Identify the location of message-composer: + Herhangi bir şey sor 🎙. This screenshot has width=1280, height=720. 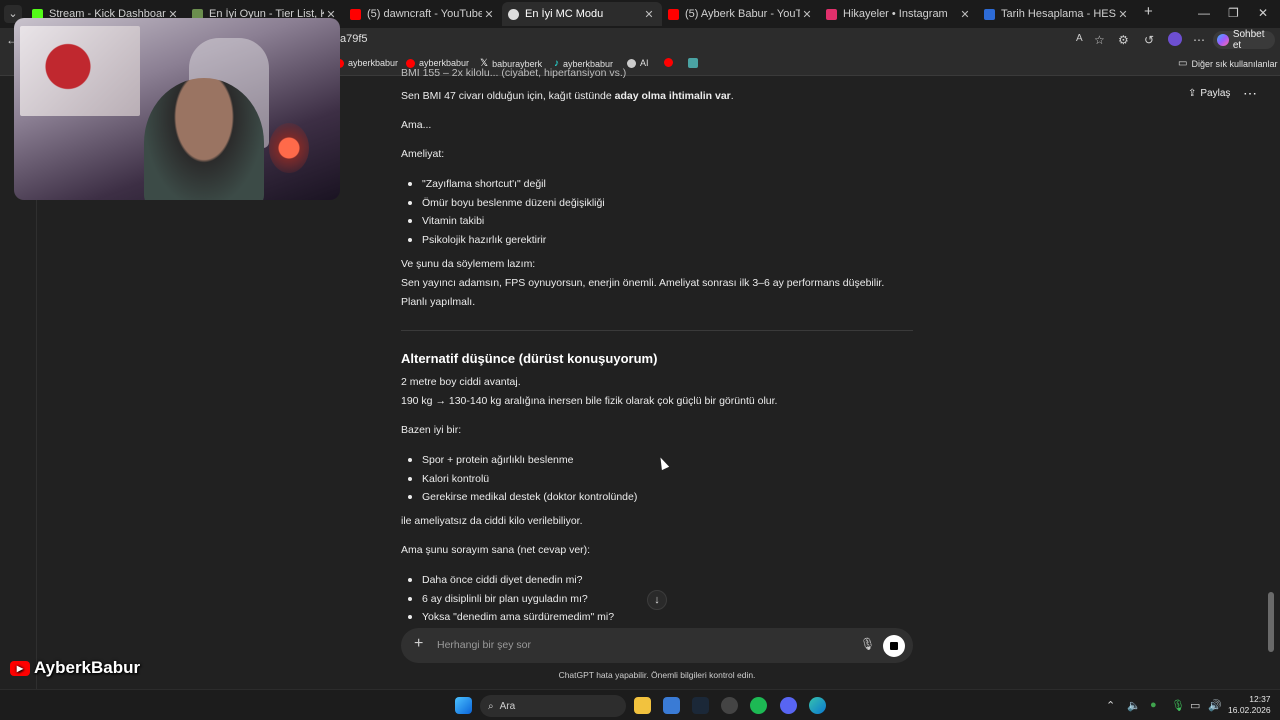
(657, 645).